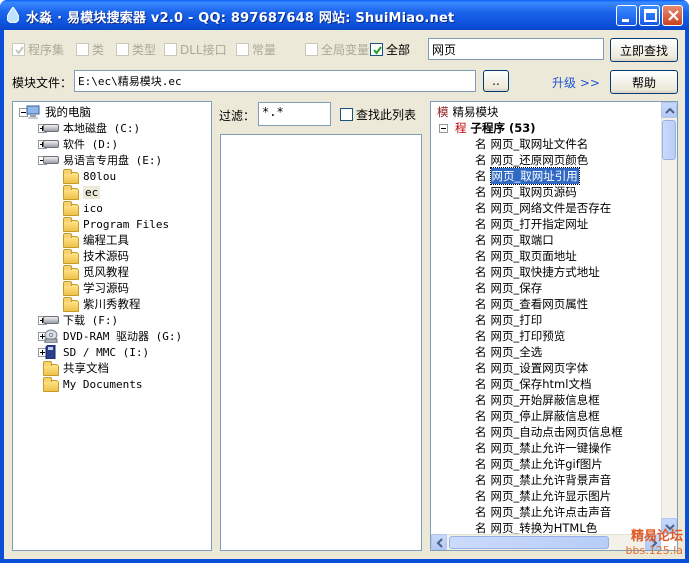  Describe the element at coordinates (112, 336) in the screenshot. I see `tree-node: DVD-RAM 驱动器 (G:)` at that location.